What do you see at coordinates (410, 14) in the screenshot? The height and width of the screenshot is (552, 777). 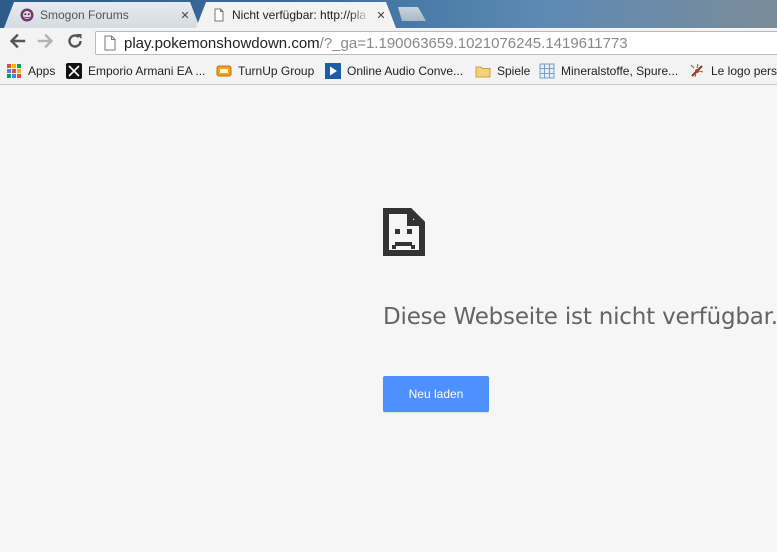 I see `new-tab-button` at bounding box center [410, 14].